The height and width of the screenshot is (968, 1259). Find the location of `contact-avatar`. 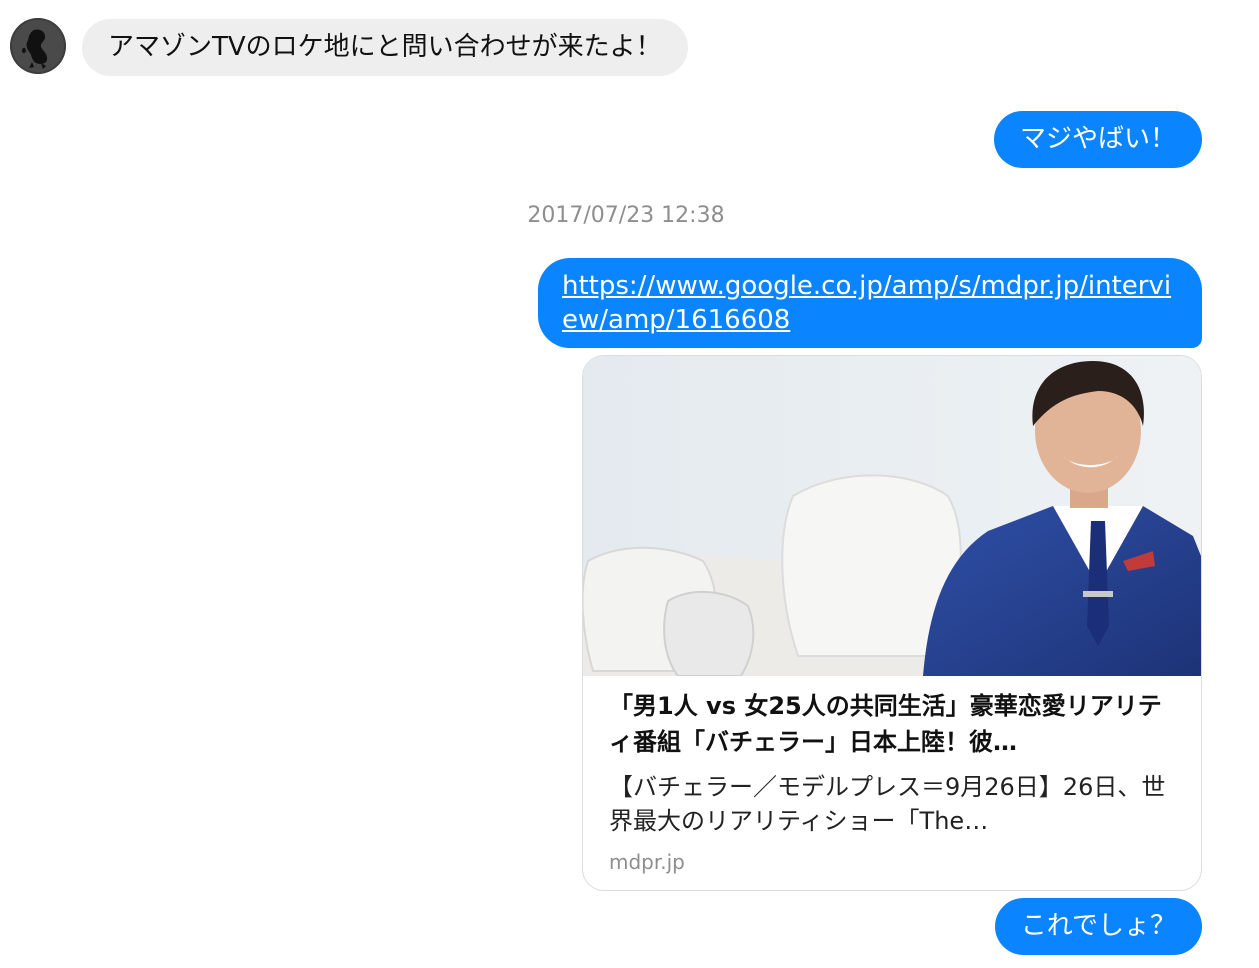

contact-avatar is located at coordinates (38, 46).